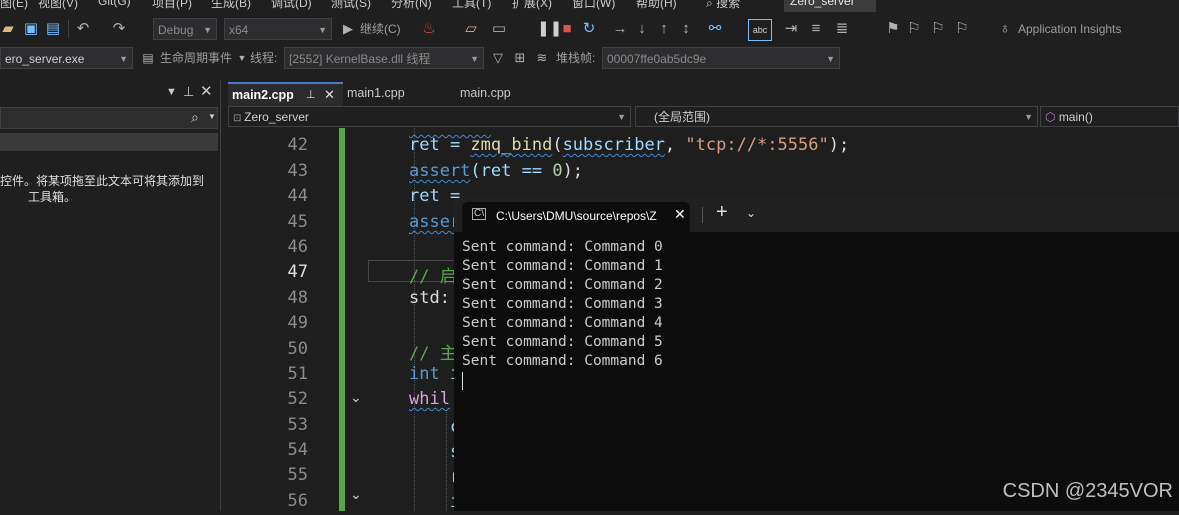 The height and width of the screenshot is (515, 1179). What do you see at coordinates (109, 142) in the screenshot?
I see `toolbox-group-header` at bounding box center [109, 142].